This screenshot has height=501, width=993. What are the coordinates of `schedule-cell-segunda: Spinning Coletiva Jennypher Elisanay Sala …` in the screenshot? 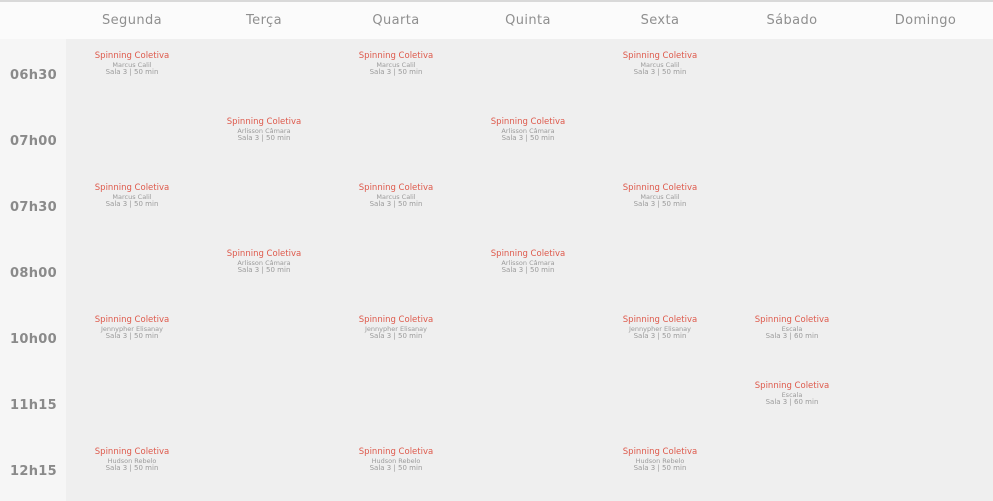 It's located at (132, 336).